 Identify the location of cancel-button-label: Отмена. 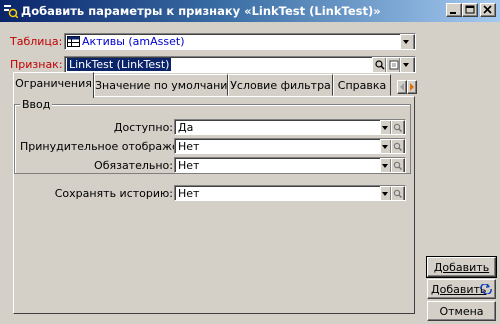
(461, 311).